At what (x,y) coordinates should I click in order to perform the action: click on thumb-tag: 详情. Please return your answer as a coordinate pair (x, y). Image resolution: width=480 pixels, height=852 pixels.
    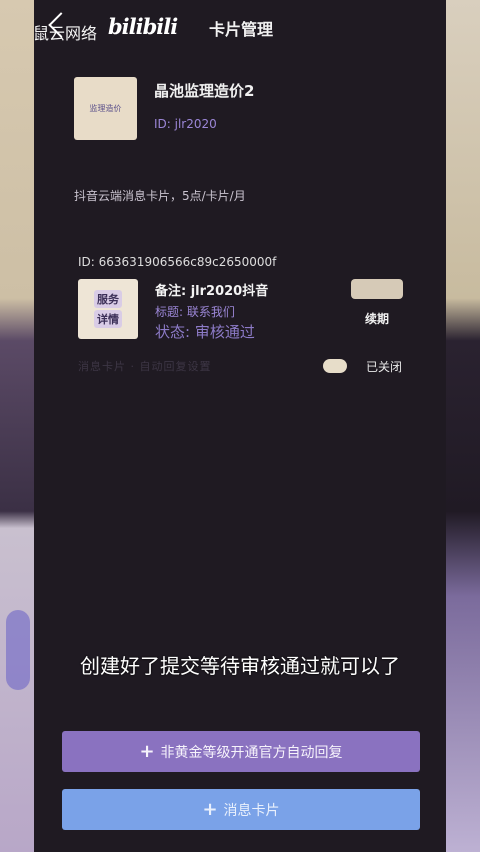
    Looking at the image, I should click on (108, 319).